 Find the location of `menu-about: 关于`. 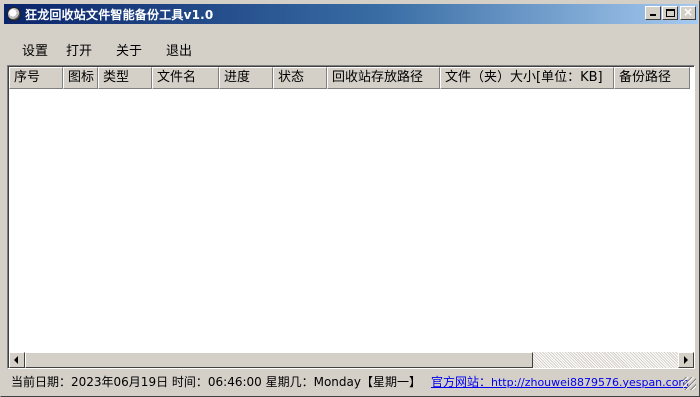

menu-about: 关于 is located at coordinates (129, 52).